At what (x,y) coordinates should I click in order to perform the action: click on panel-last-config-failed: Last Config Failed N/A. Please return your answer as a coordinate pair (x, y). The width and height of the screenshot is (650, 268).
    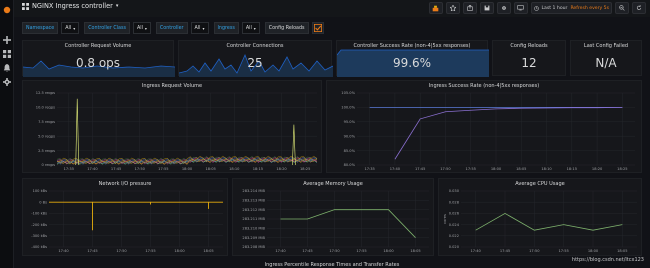
    Looking at the image, I should click on (606, 58).